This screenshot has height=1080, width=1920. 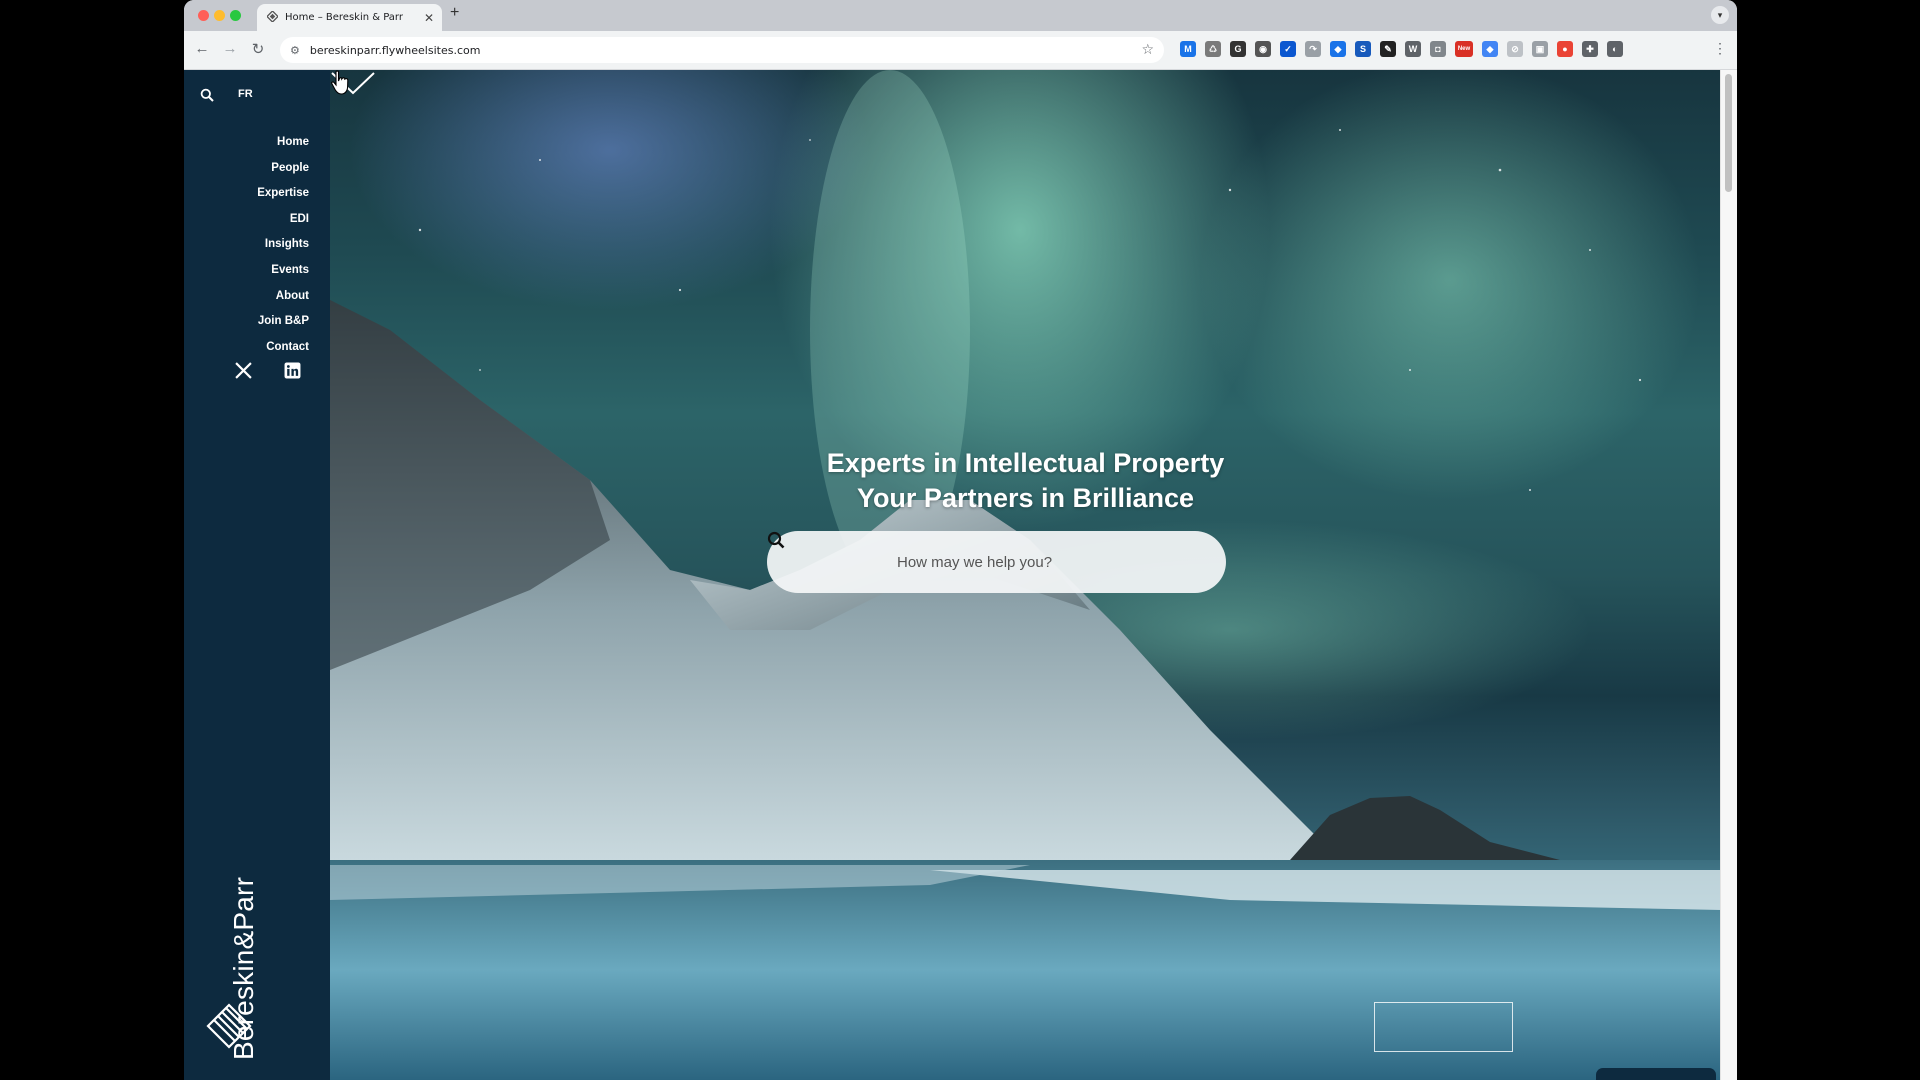 I want to click on tab-search-icon: ▾, so click(x=1720, y=15).